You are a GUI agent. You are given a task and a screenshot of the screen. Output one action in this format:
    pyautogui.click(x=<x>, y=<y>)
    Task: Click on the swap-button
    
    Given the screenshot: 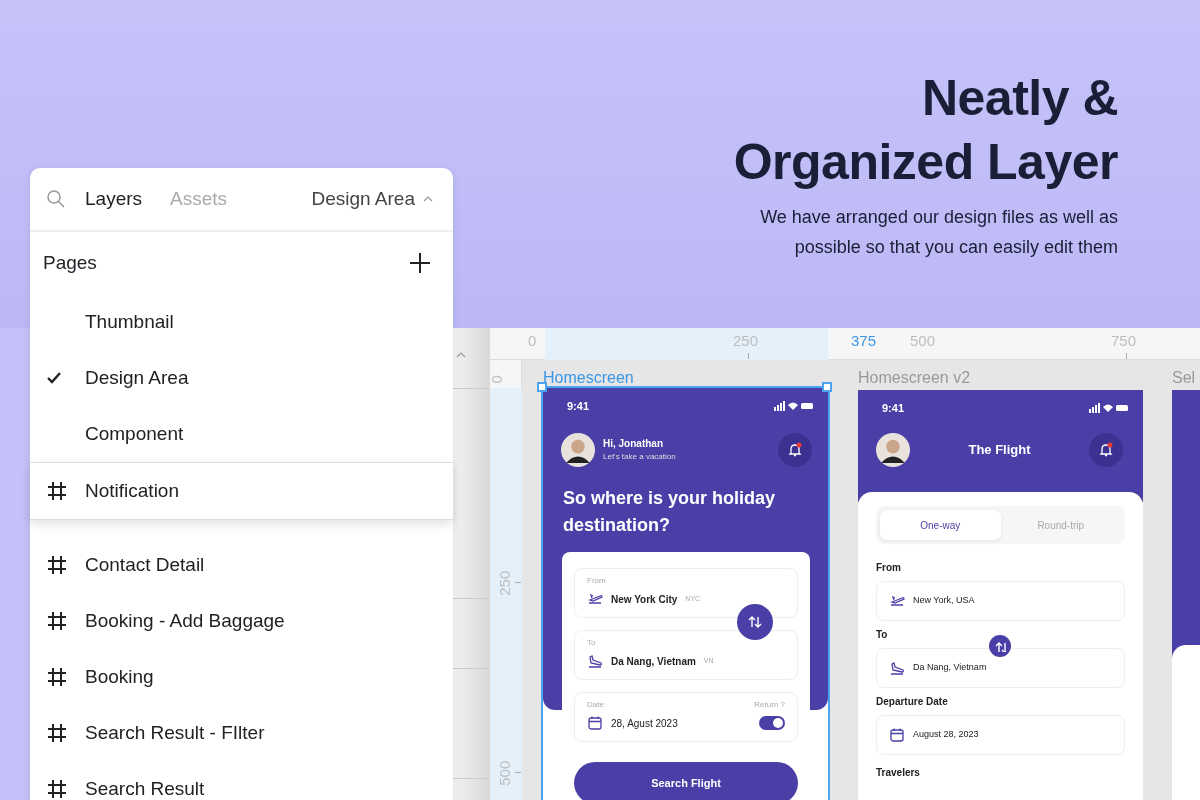 What is the action you would take?
    pyautogui.click(x=1000, y=646)
    